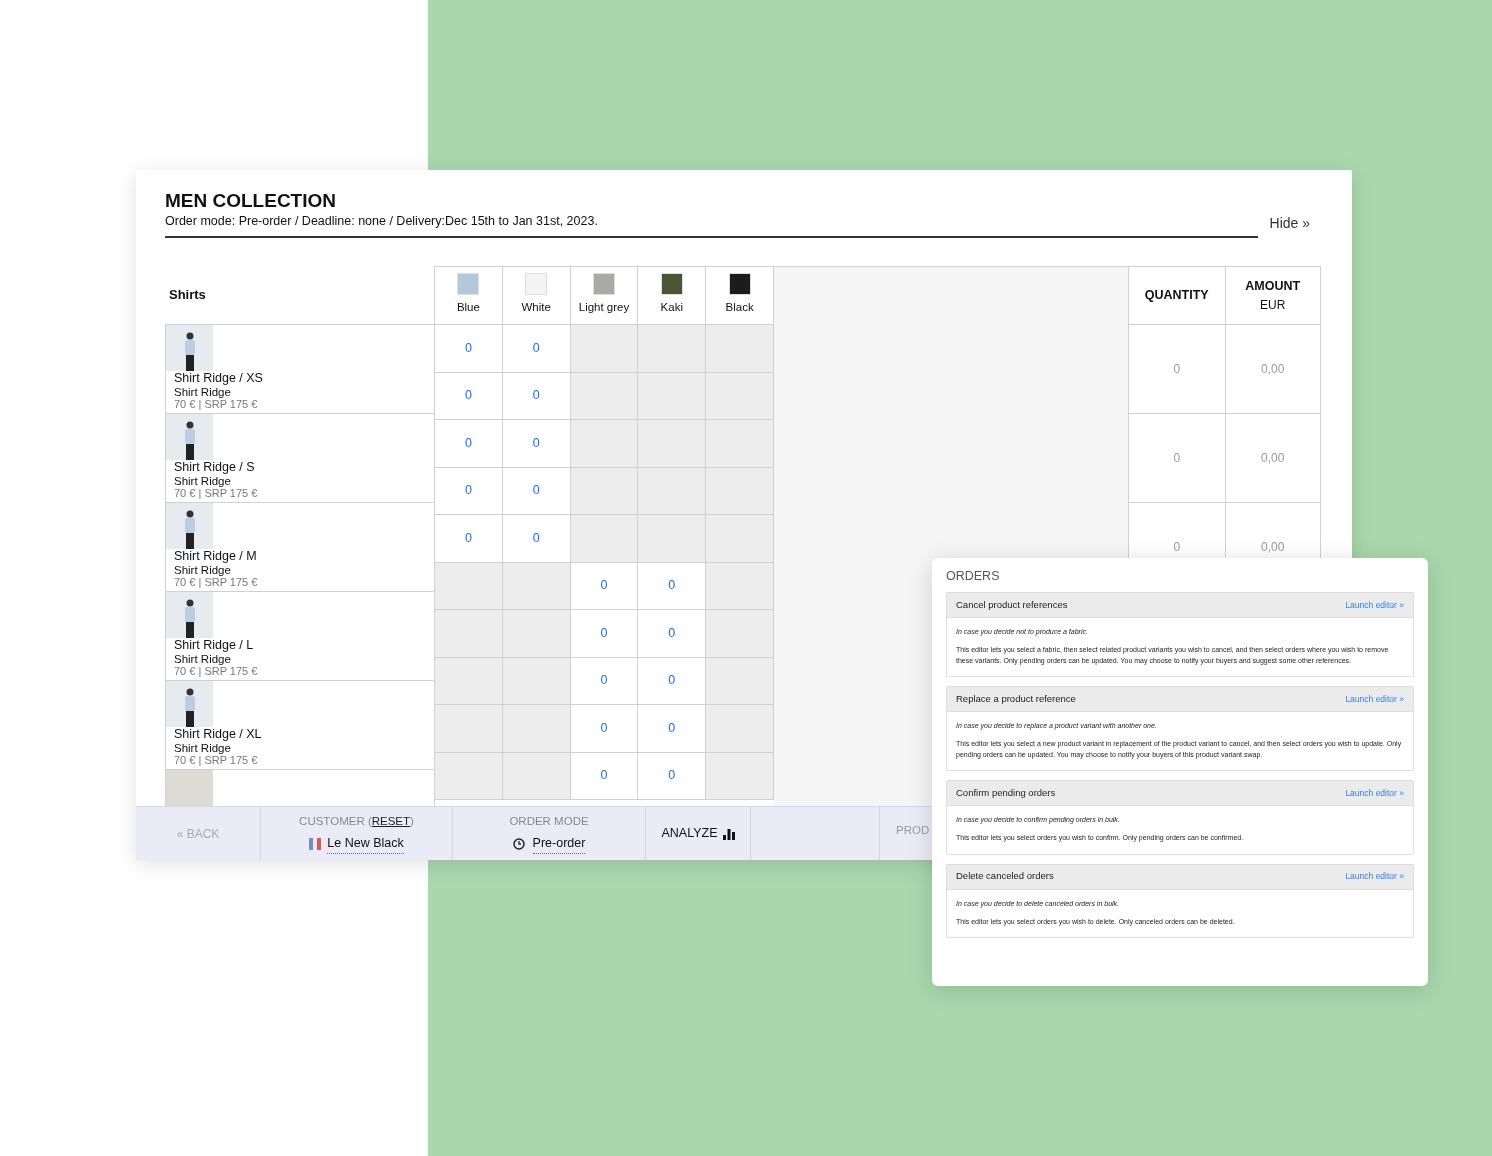  What do you see at coordinates (412, 821) in the screenshot?
I see `customer-label-paren: )` at bounding box center [412, 821].